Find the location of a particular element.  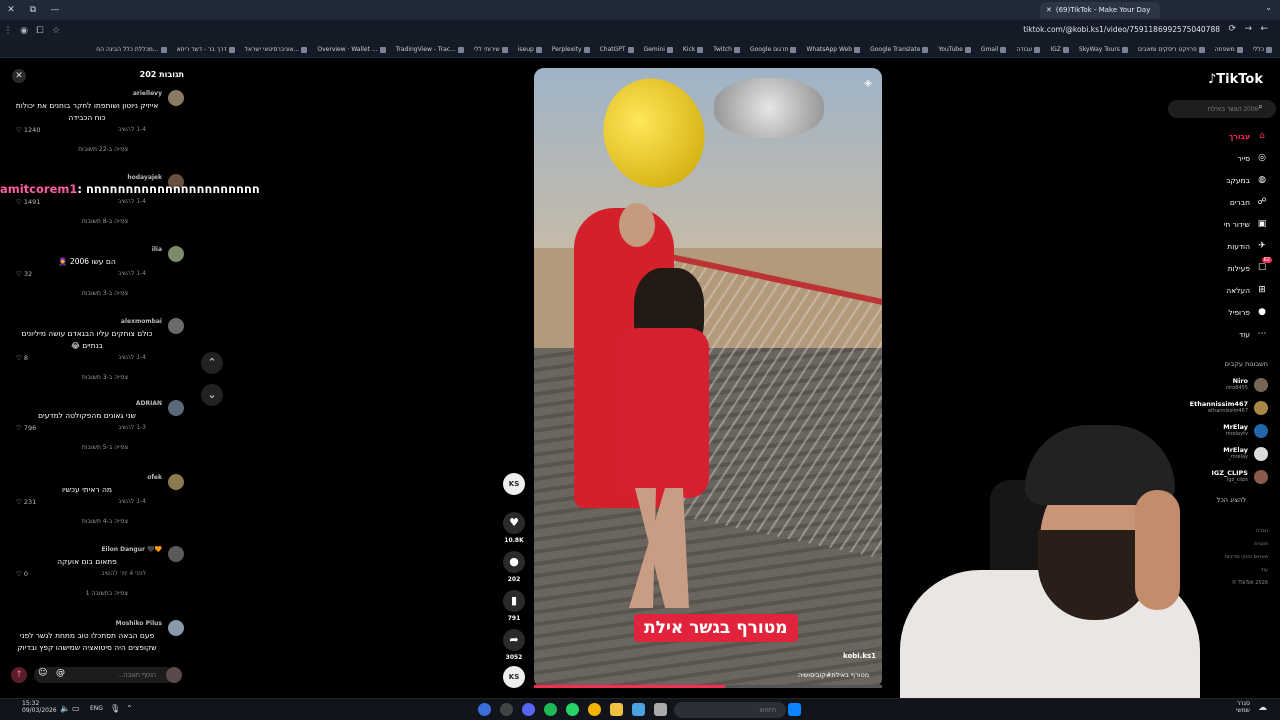

close-window-icon: ✕ is located at coordinates (11, 10).